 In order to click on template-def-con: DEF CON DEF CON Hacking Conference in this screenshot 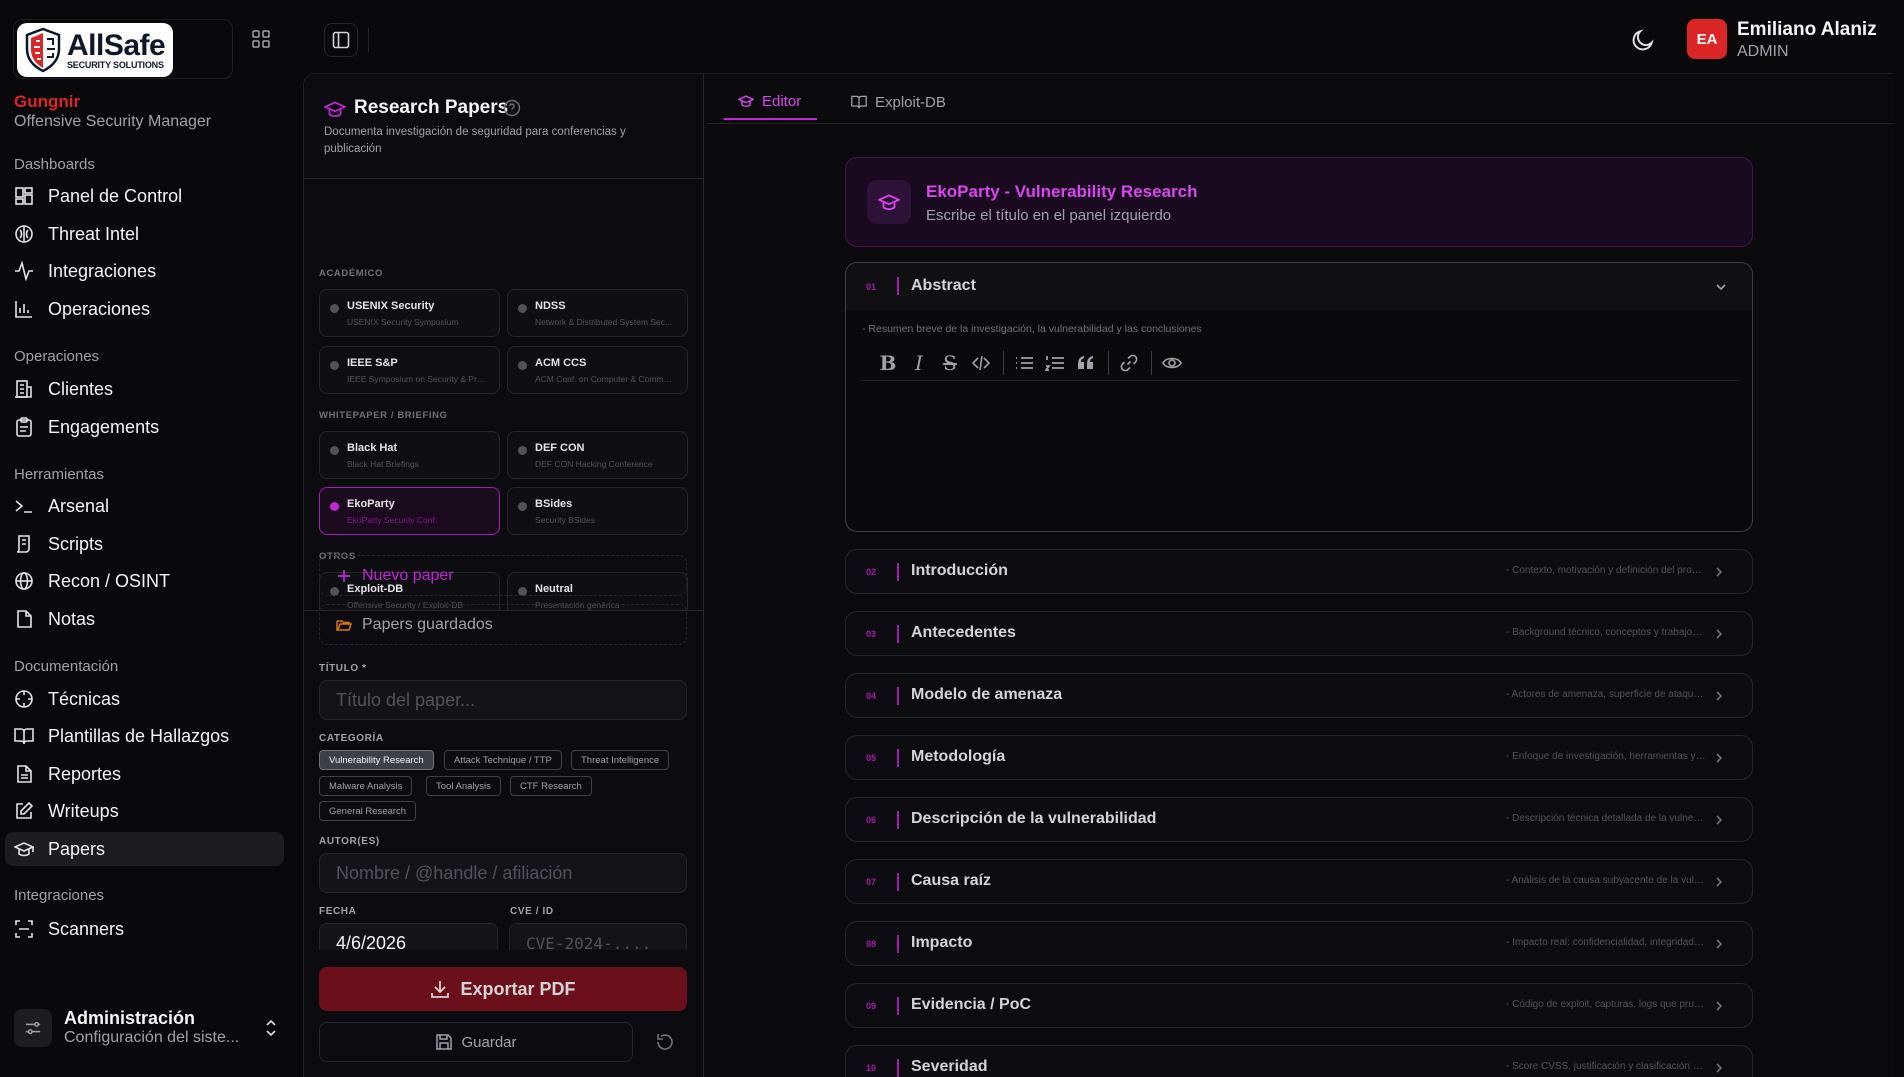, I will do `click(597, 455)`.